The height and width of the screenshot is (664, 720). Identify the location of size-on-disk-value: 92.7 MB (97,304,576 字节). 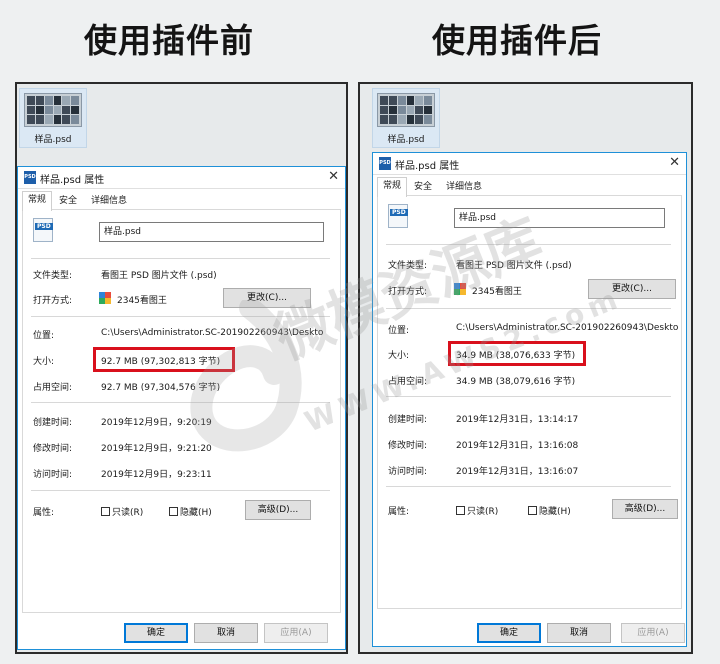
(161, 388).